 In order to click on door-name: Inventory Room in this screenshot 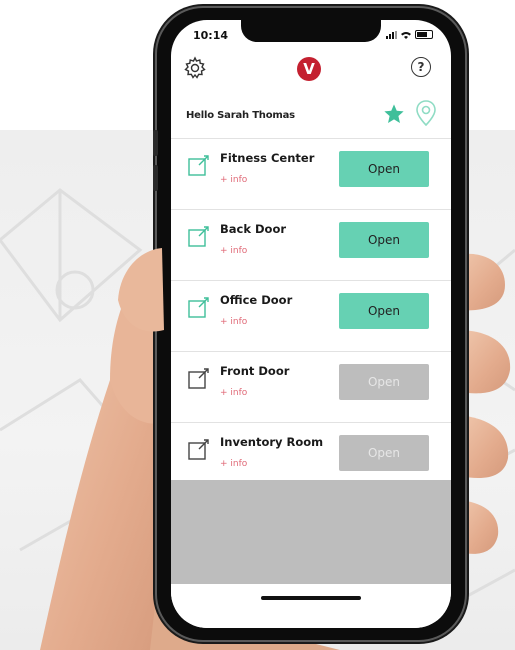, I will do `click(272, 442)`.